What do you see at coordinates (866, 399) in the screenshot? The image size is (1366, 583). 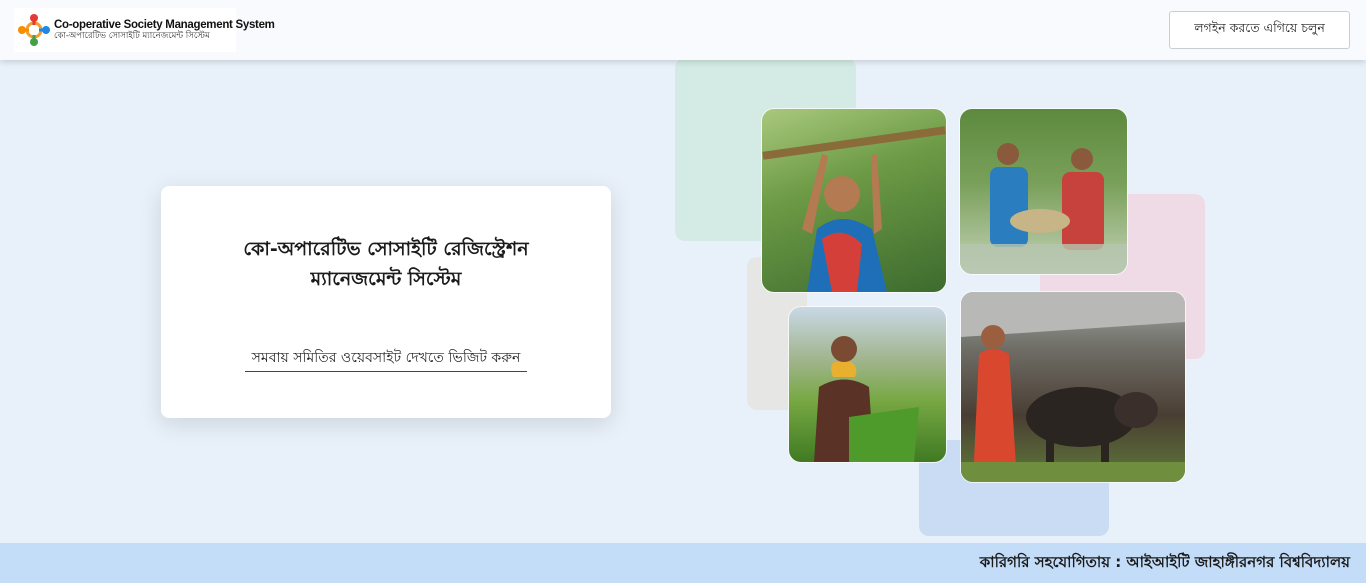 I see `photo-farmer-field-illustration` at bounding box center [866, 399].